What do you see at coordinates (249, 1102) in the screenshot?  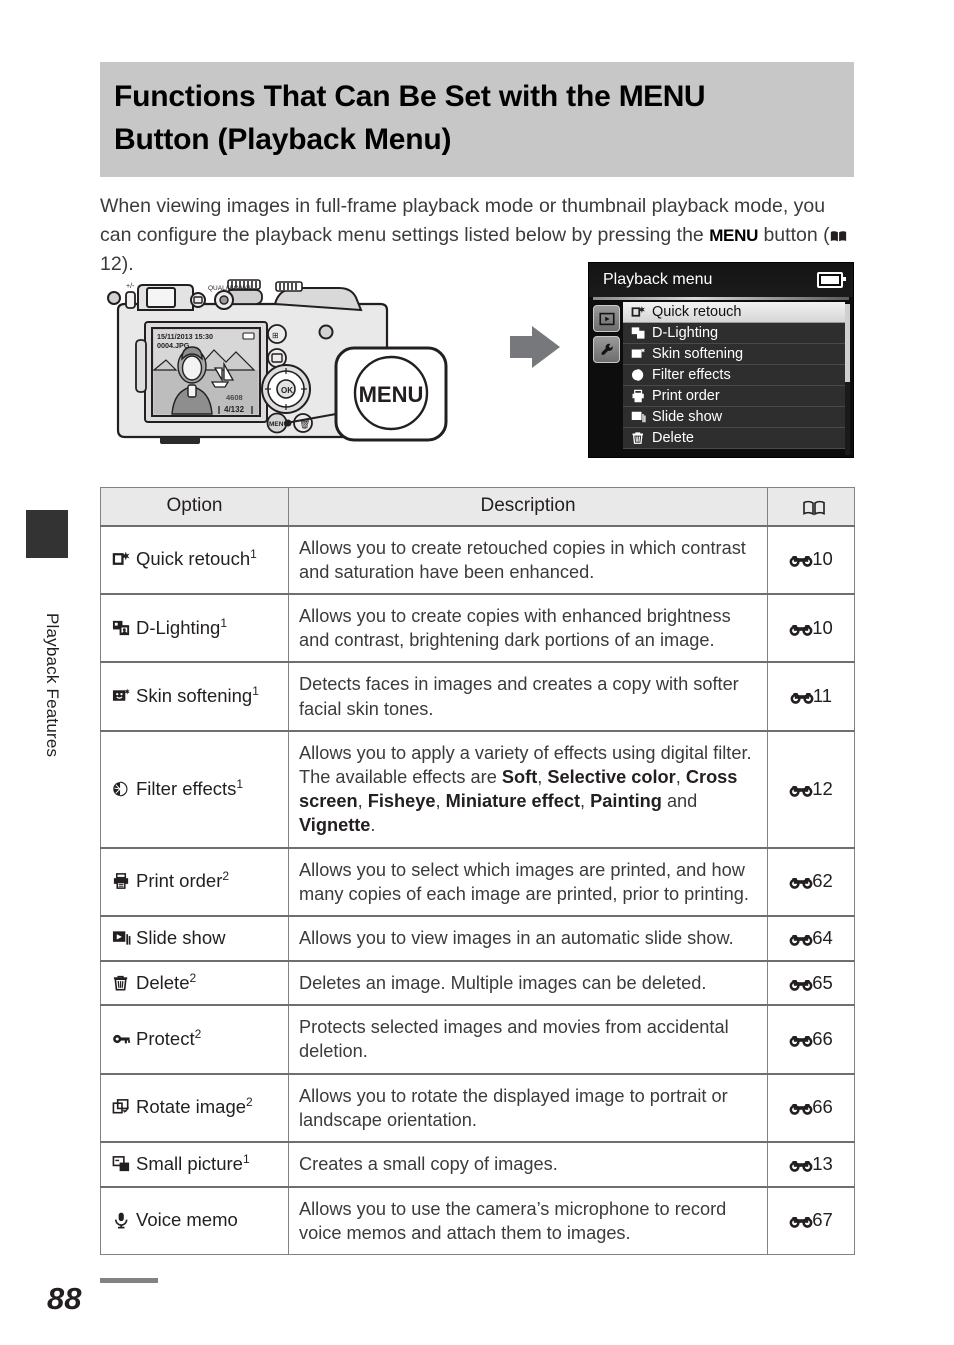 I see `option-footnote: 2` at bounding box center [249, 1102].